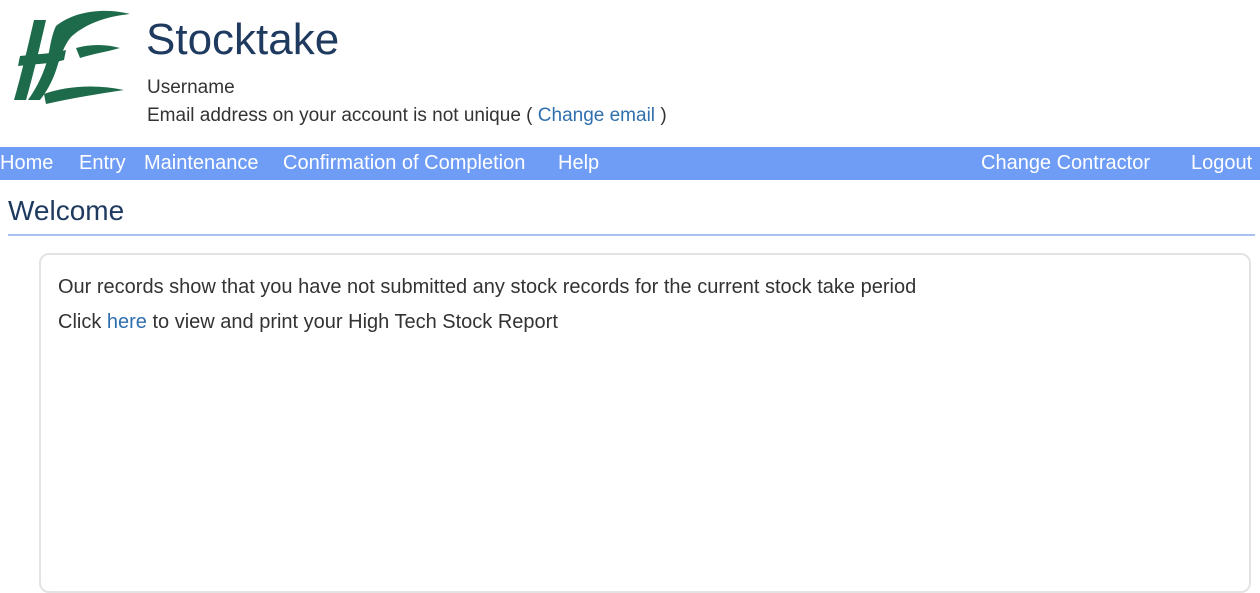 This screenshot has height=593, width=1260. What do you see at coordinates (578, 163) in the screenshot?
I see `nav-help: Help` at bounding box center [578, 163].